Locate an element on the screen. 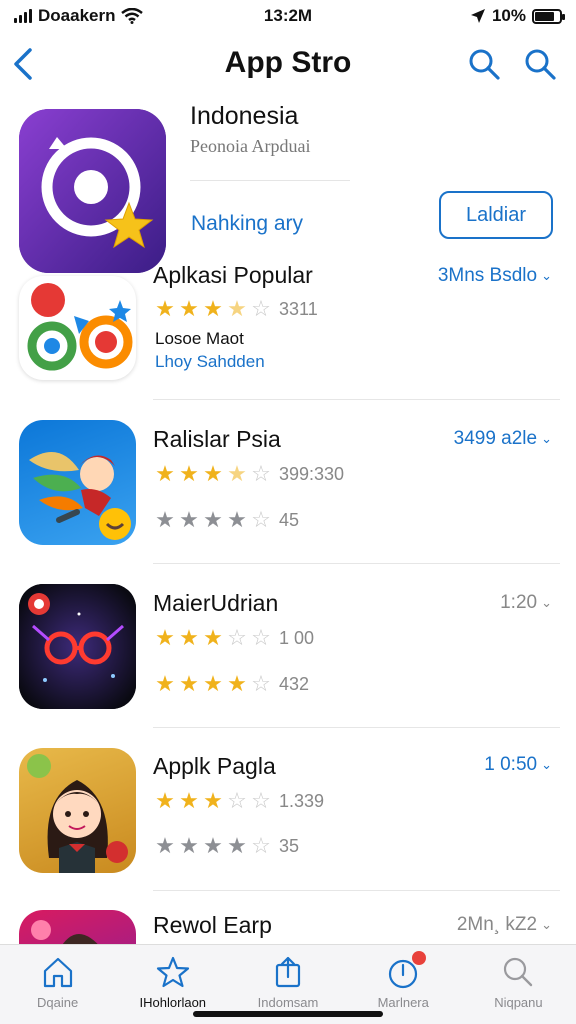 The image size is (576, 1024). rating-count: 45 is located at coordinates (289, 520).